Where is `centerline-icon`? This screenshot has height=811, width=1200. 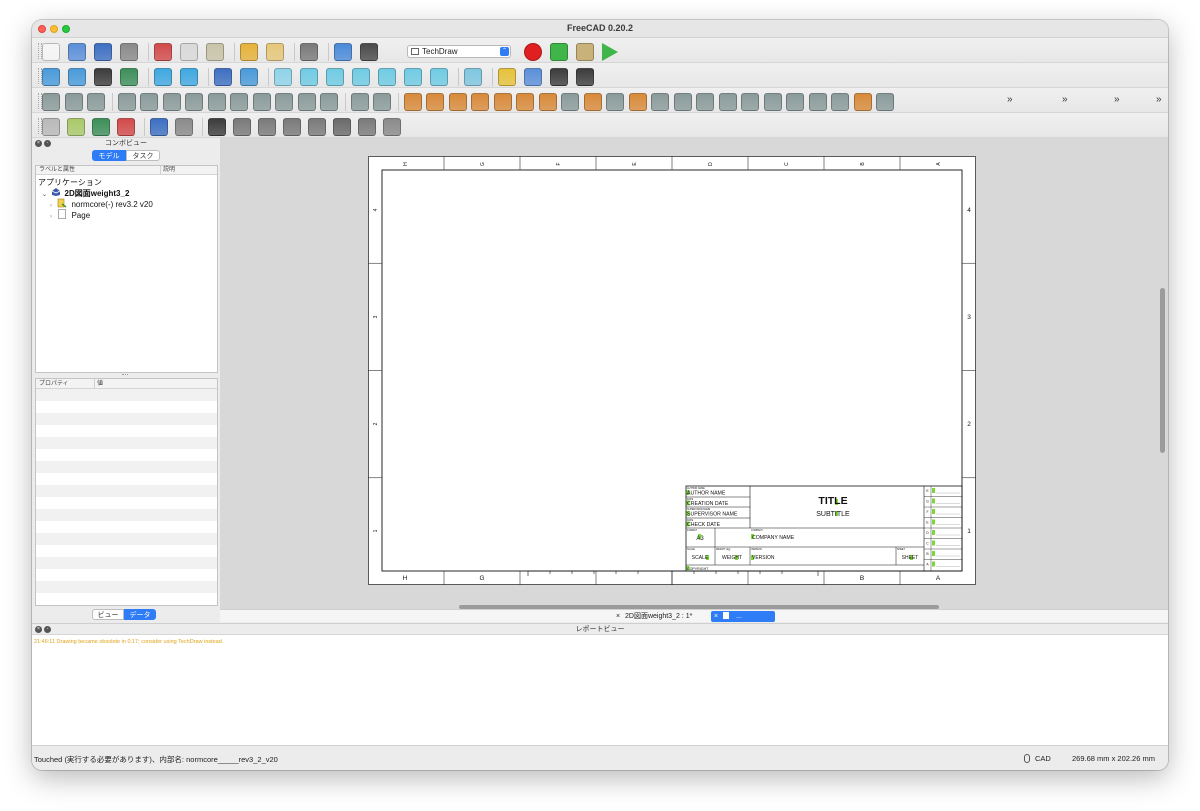
centerline-icon is located at coordinates (772, 102).